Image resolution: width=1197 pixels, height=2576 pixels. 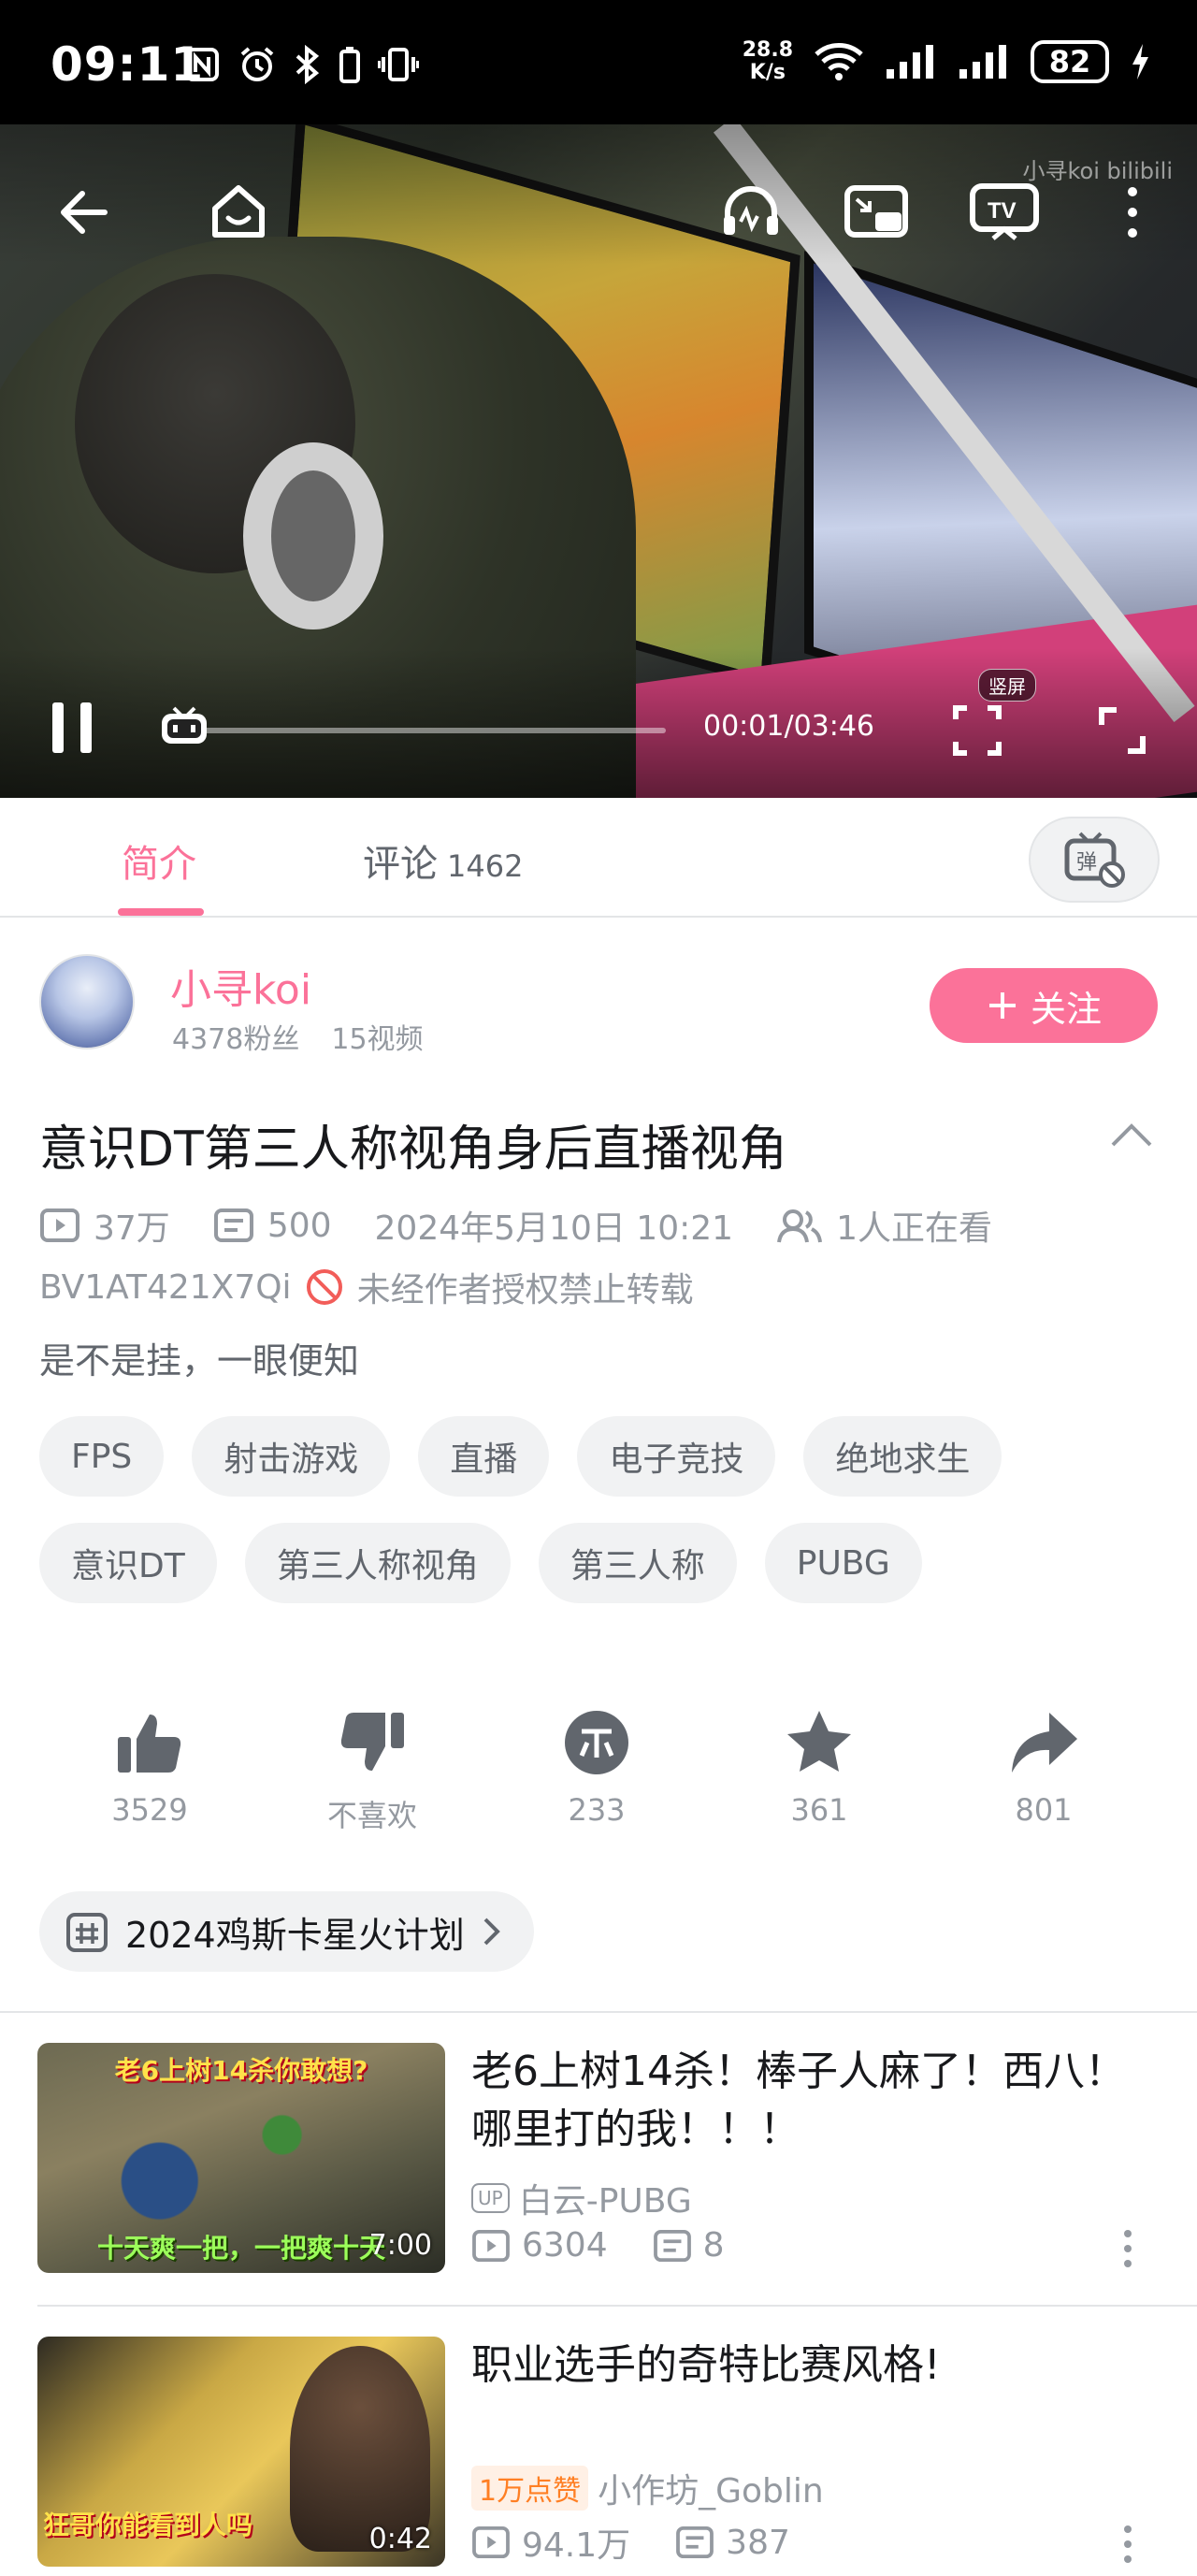 I want to click on fullscreen-button, so click(x=1122, y=731).